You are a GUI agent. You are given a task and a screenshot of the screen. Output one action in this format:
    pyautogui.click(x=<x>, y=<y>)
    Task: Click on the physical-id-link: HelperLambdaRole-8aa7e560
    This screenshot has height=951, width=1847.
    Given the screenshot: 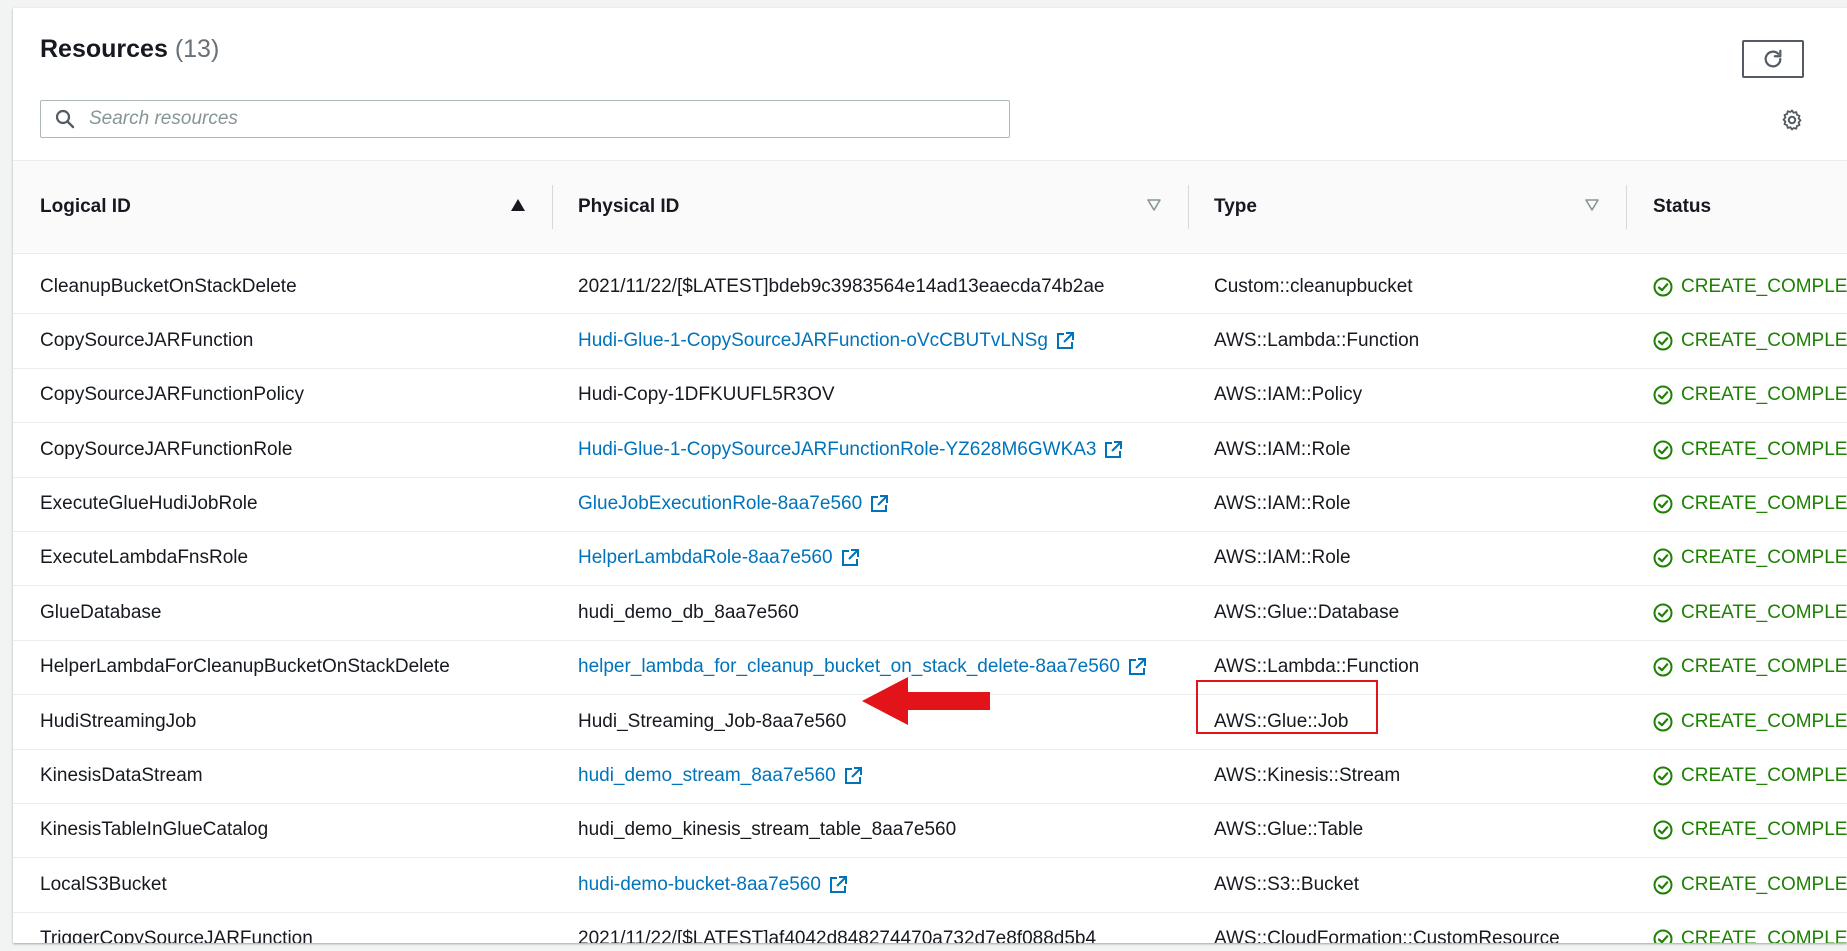 What is the action you would take?
    pyautogui.click(x=705, y=558)
    